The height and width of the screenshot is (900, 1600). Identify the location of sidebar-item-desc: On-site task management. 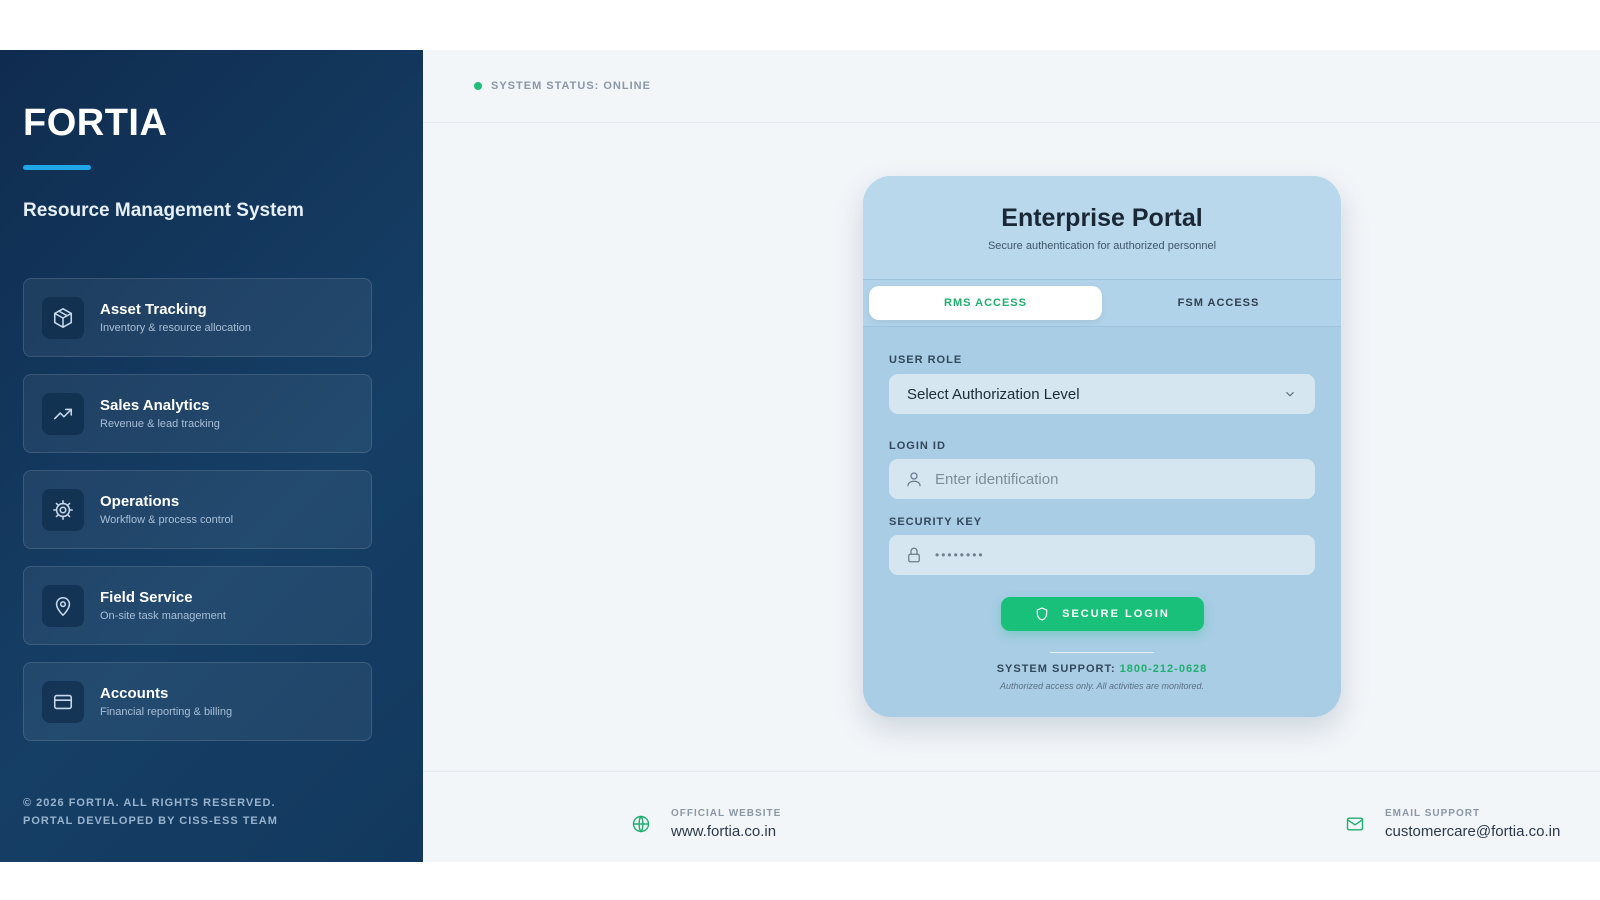
(163, 616).